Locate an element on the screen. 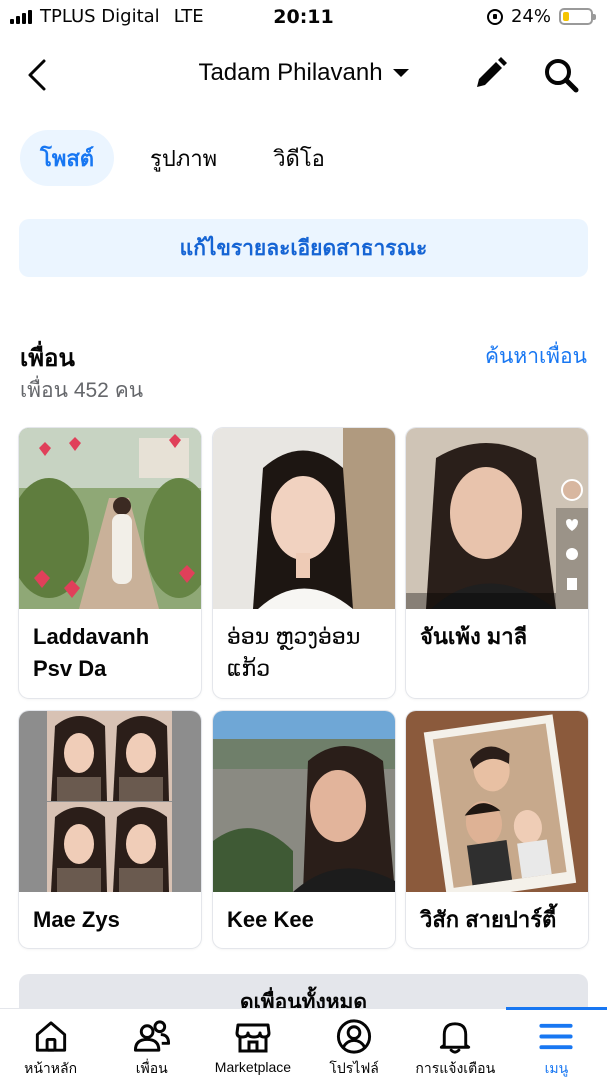 This screenshot has width=607, height=1080. header: Tadam Philavanh is located at coordinates (303, 75).